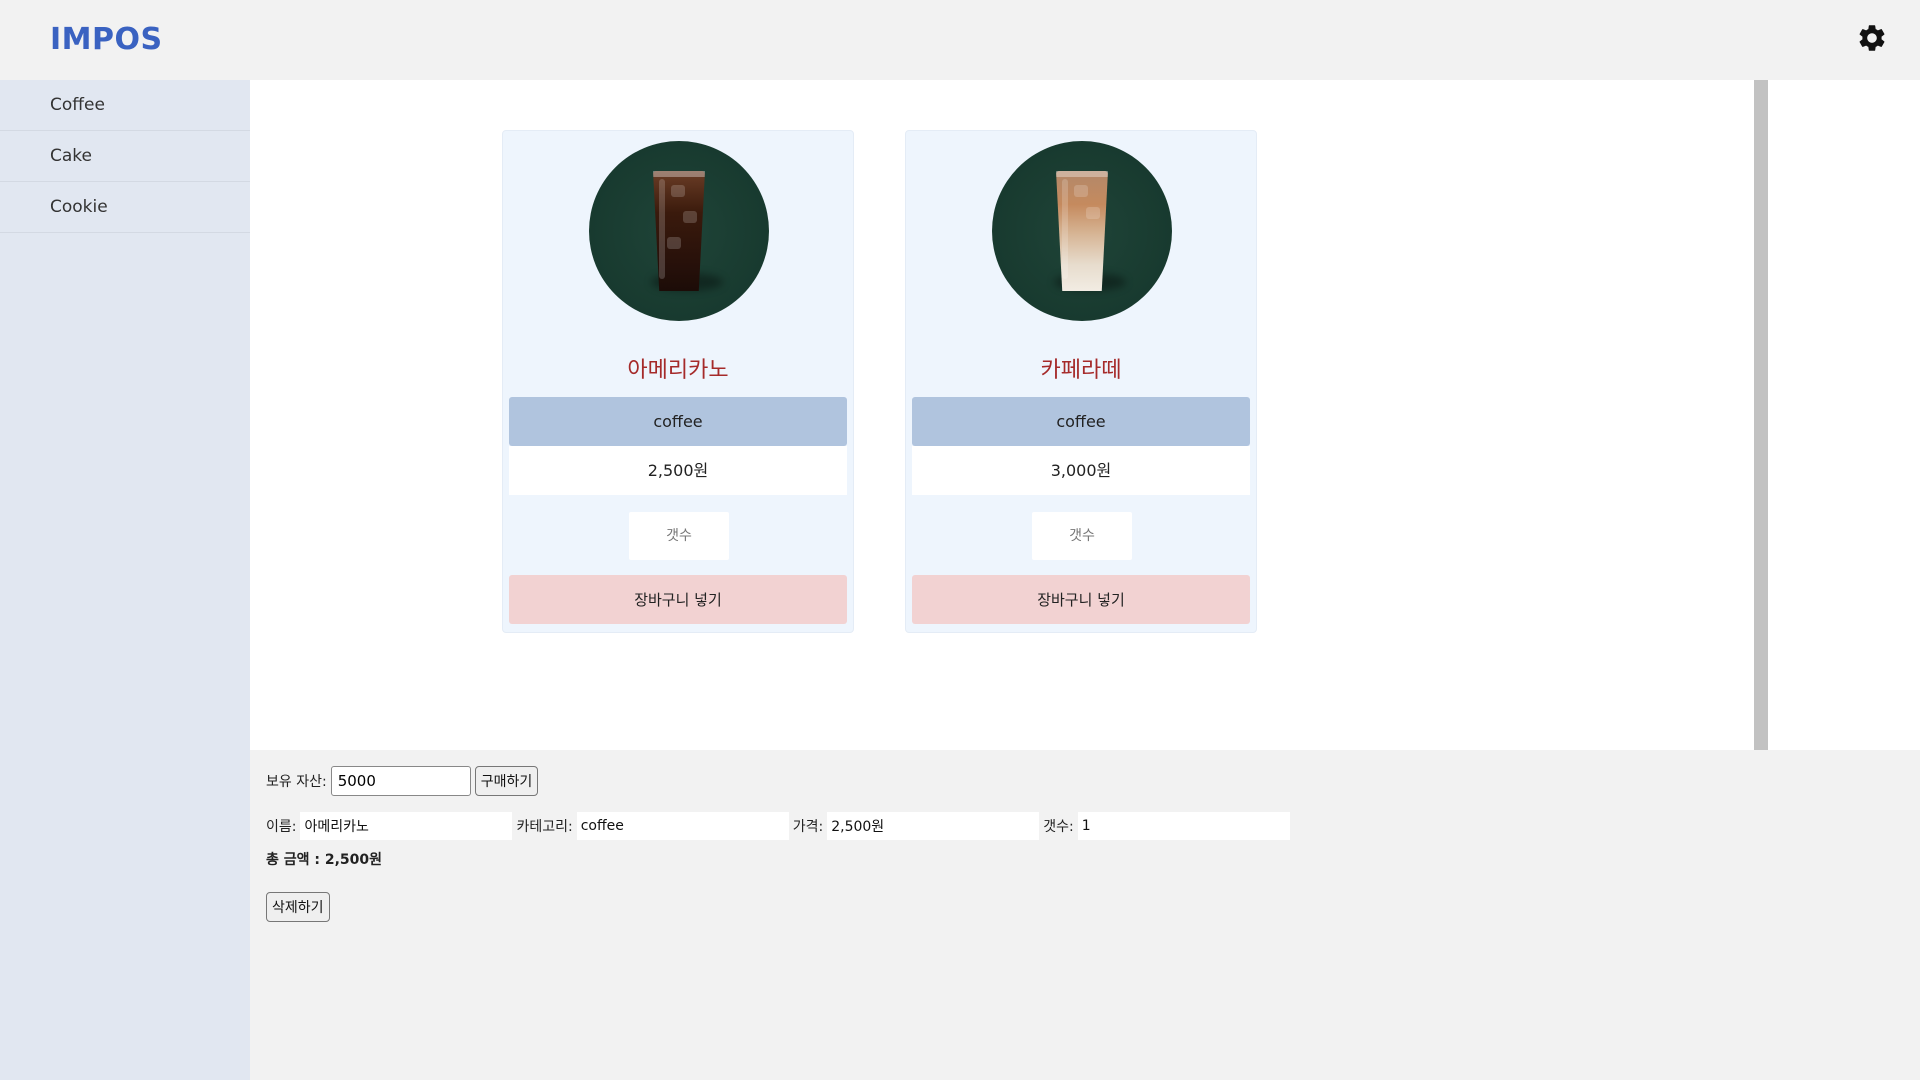  I want to click on asset-input, so click(400, 781).